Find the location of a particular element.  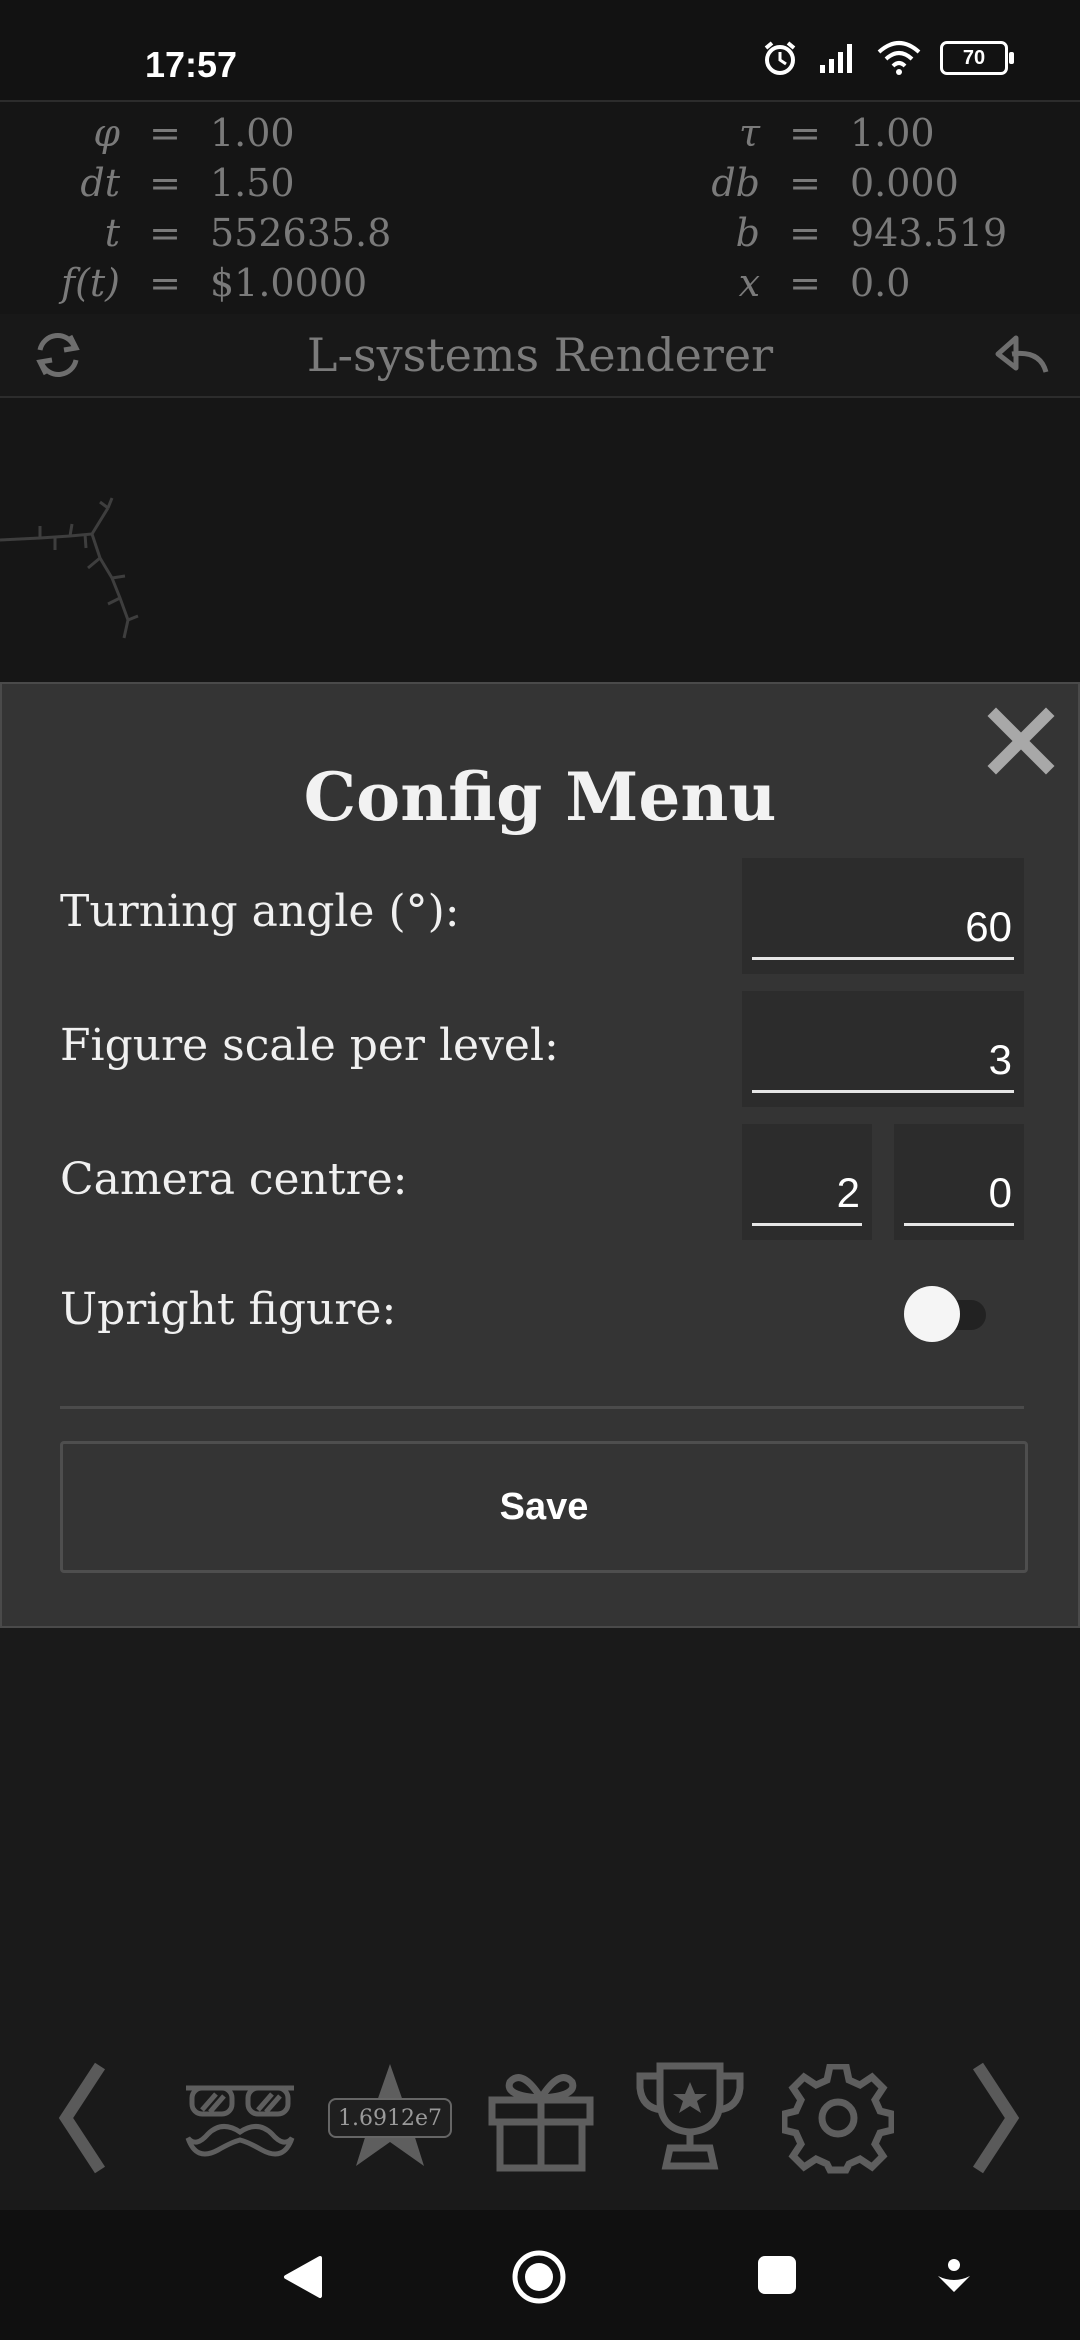

status-bar: 17:57 70 is located at coordinates (540, 50).